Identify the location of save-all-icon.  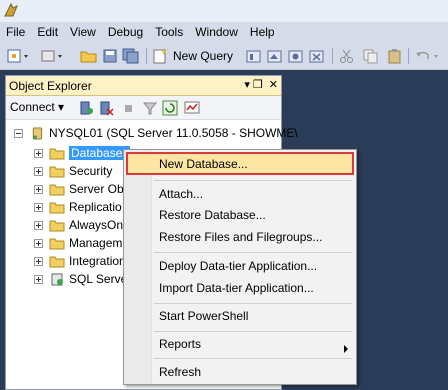
(130, 56).